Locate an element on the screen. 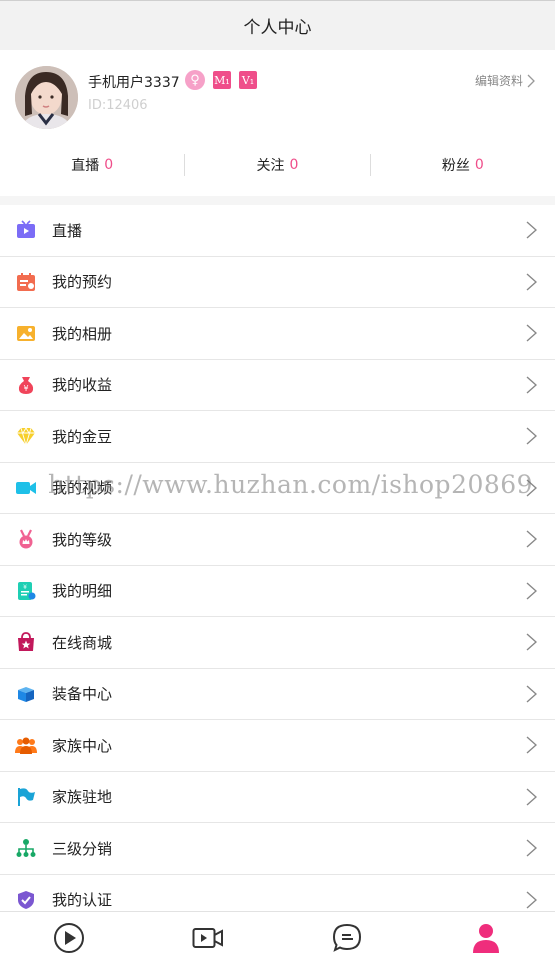 The image size is (555, 964). money-bag-icon: ¥ is located at coordinates (26, 385).